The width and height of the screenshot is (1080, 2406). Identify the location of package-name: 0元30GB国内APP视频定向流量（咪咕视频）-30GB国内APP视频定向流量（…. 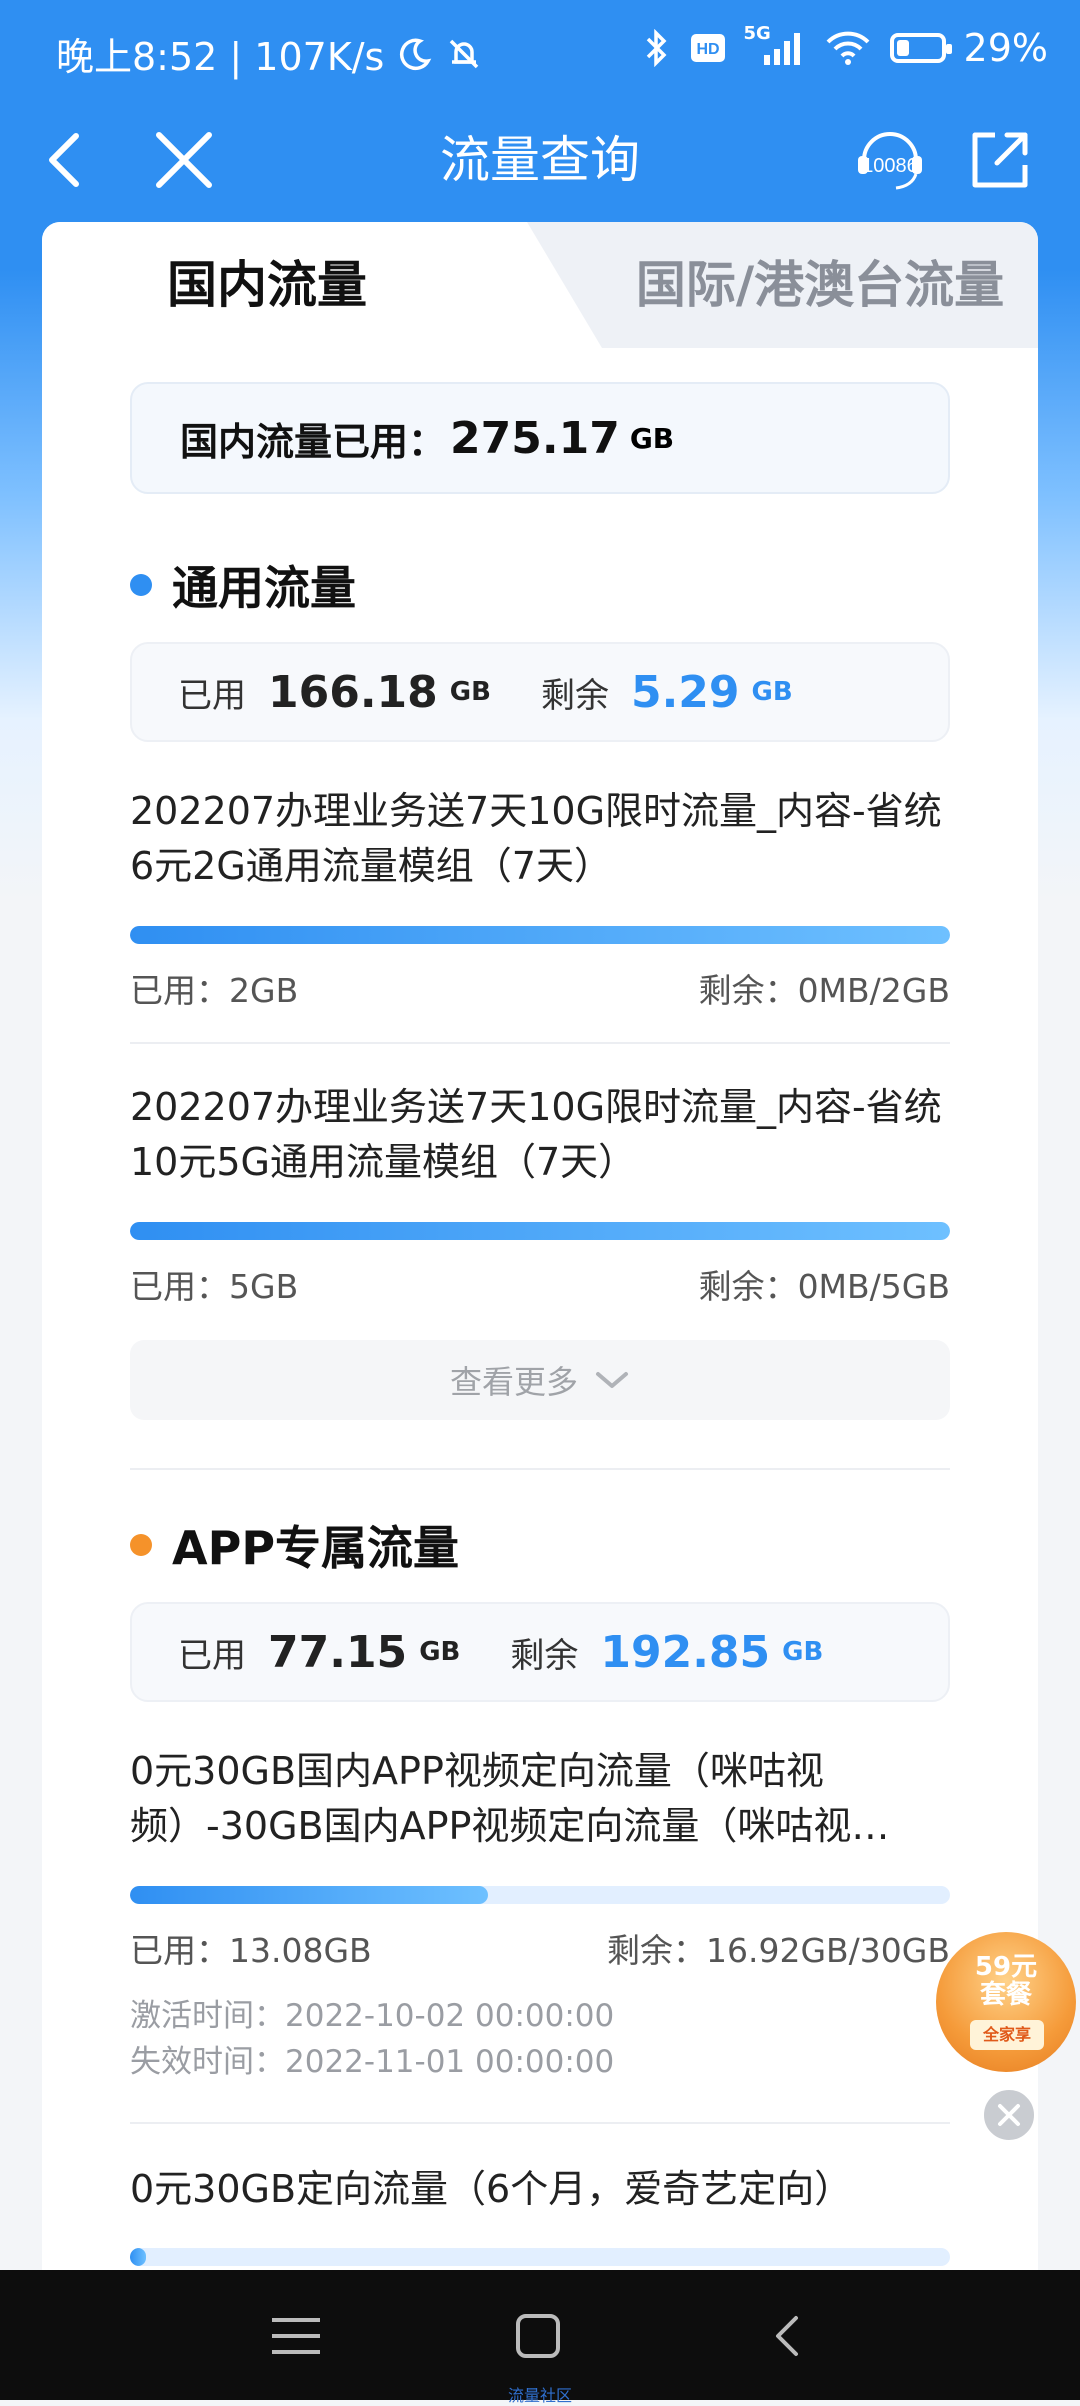
(510, 1798).